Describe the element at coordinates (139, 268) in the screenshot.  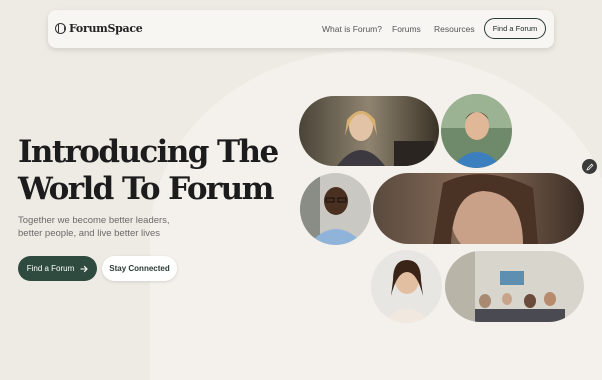
I see `stay-connected-button: Stay Connected` at that location.